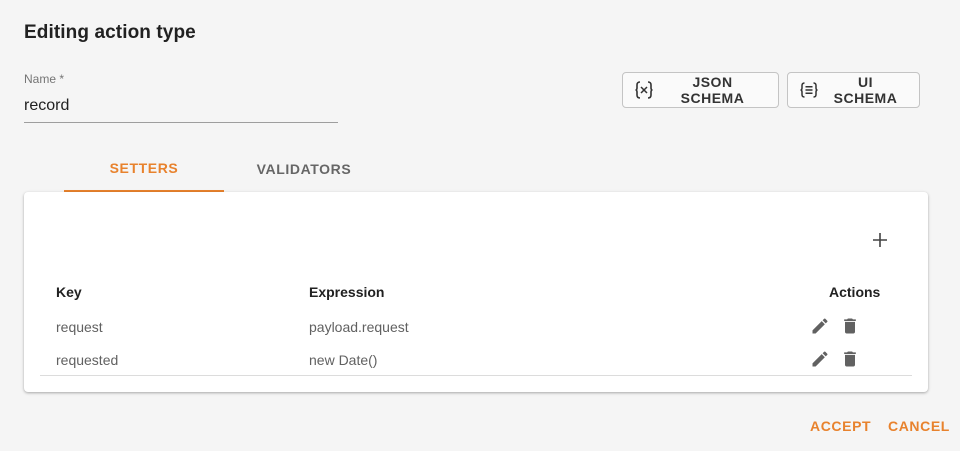 This screenshot has height=451, width=960. Describe the element at coordinates (347, 292) in the screenshot. I see `column-header-expression: Expression` at that location.